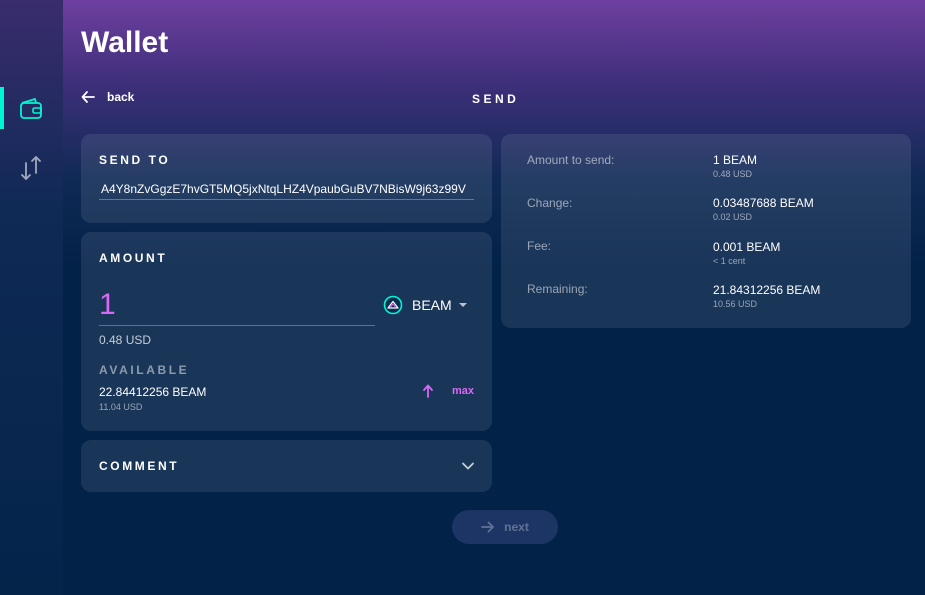  I want to click on max-button: max, so click(448, 391).